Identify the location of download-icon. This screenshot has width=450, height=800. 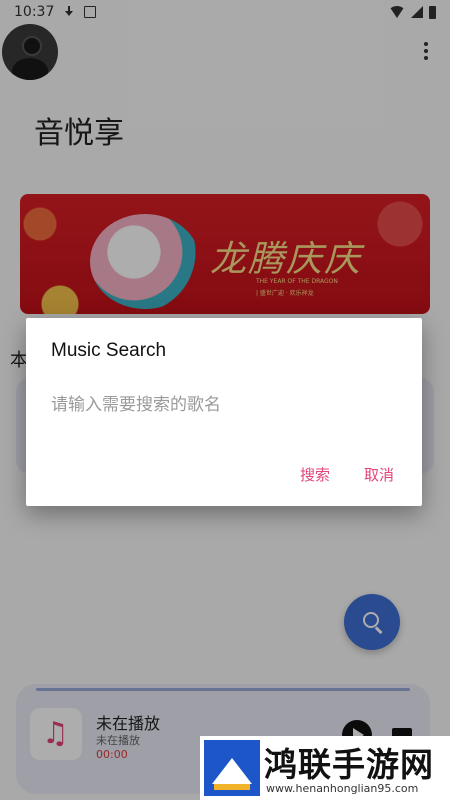
(69, 12).